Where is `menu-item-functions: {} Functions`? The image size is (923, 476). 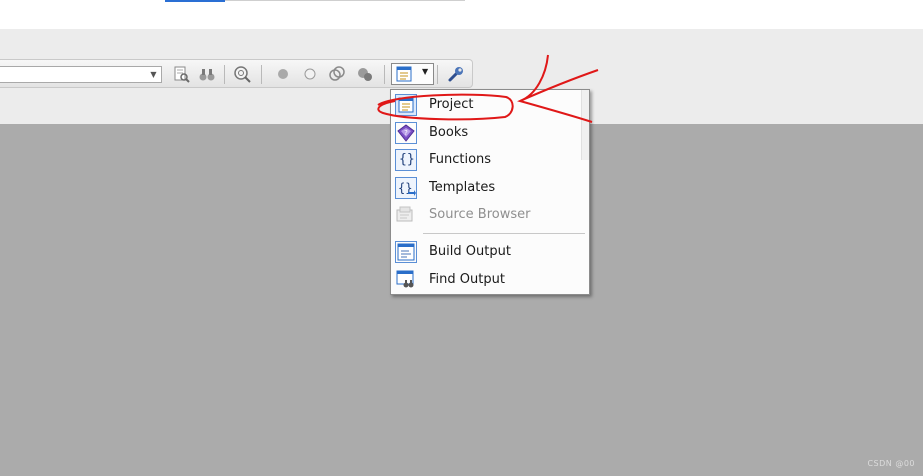 menu-item-functions: {} Functions is located at coordinates (488, 159).